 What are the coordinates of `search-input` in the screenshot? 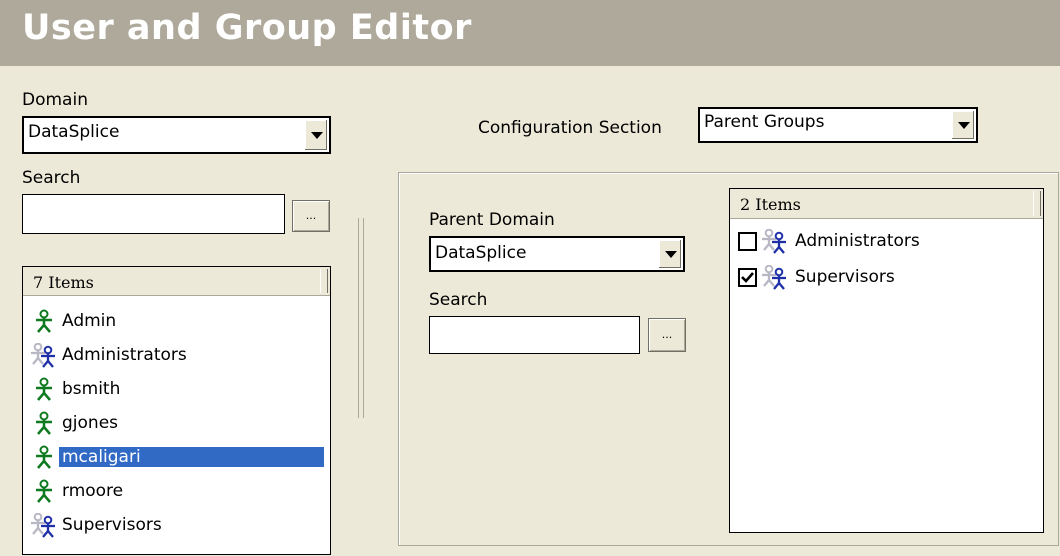 It's located at (153, 214).